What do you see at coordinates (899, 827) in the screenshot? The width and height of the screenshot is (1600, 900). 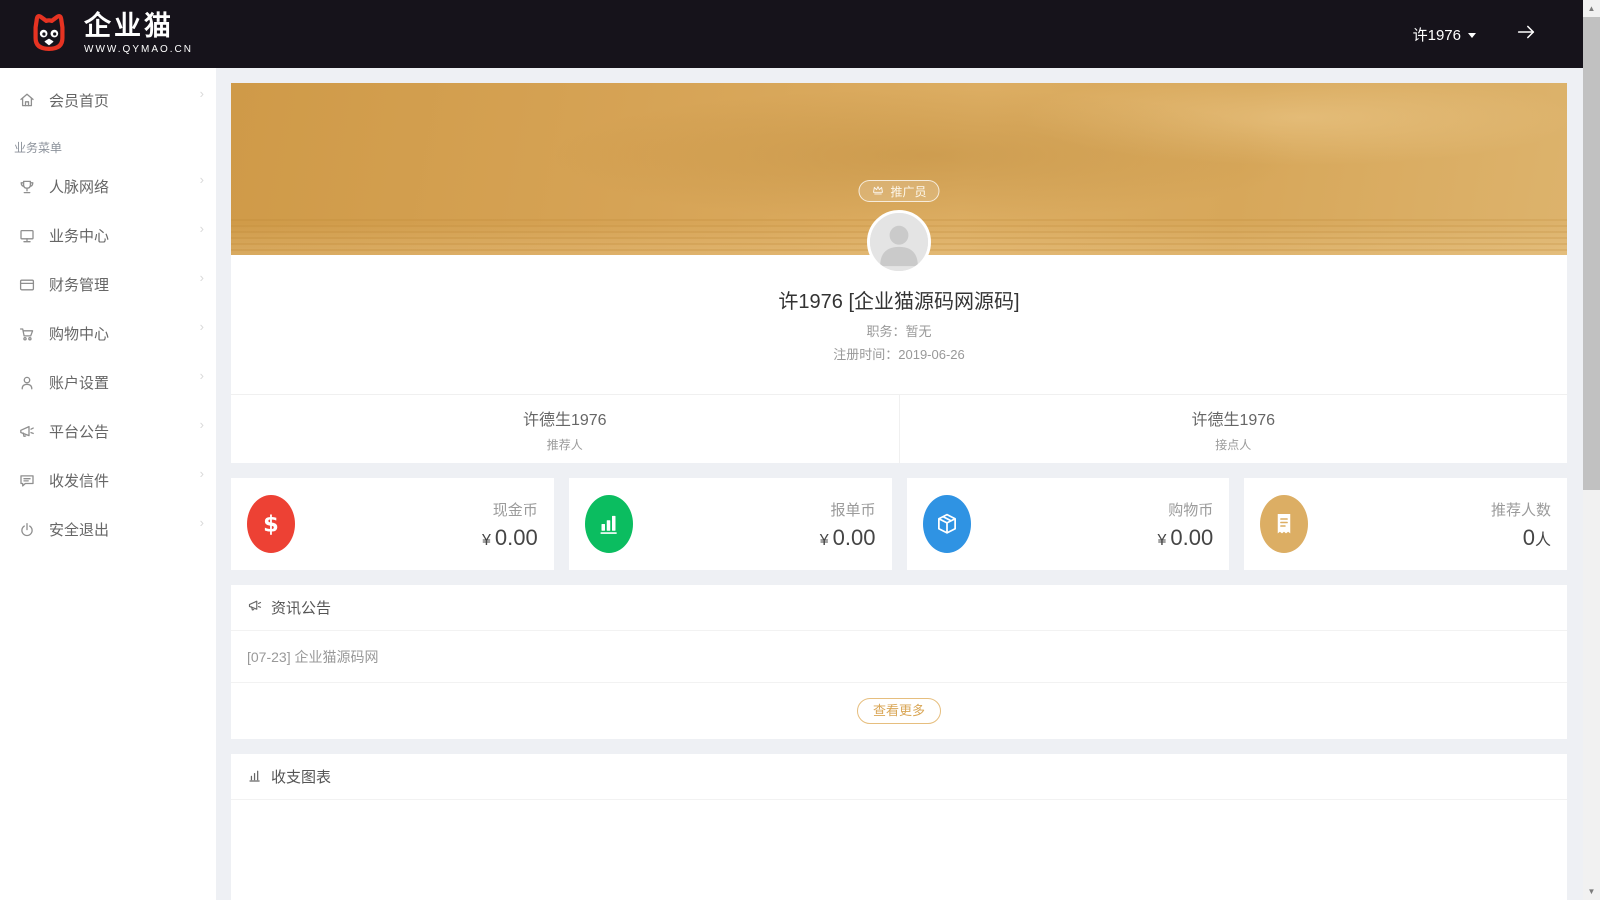 I see `chart-panel: 收支图表` at bounding box center [899, 827].